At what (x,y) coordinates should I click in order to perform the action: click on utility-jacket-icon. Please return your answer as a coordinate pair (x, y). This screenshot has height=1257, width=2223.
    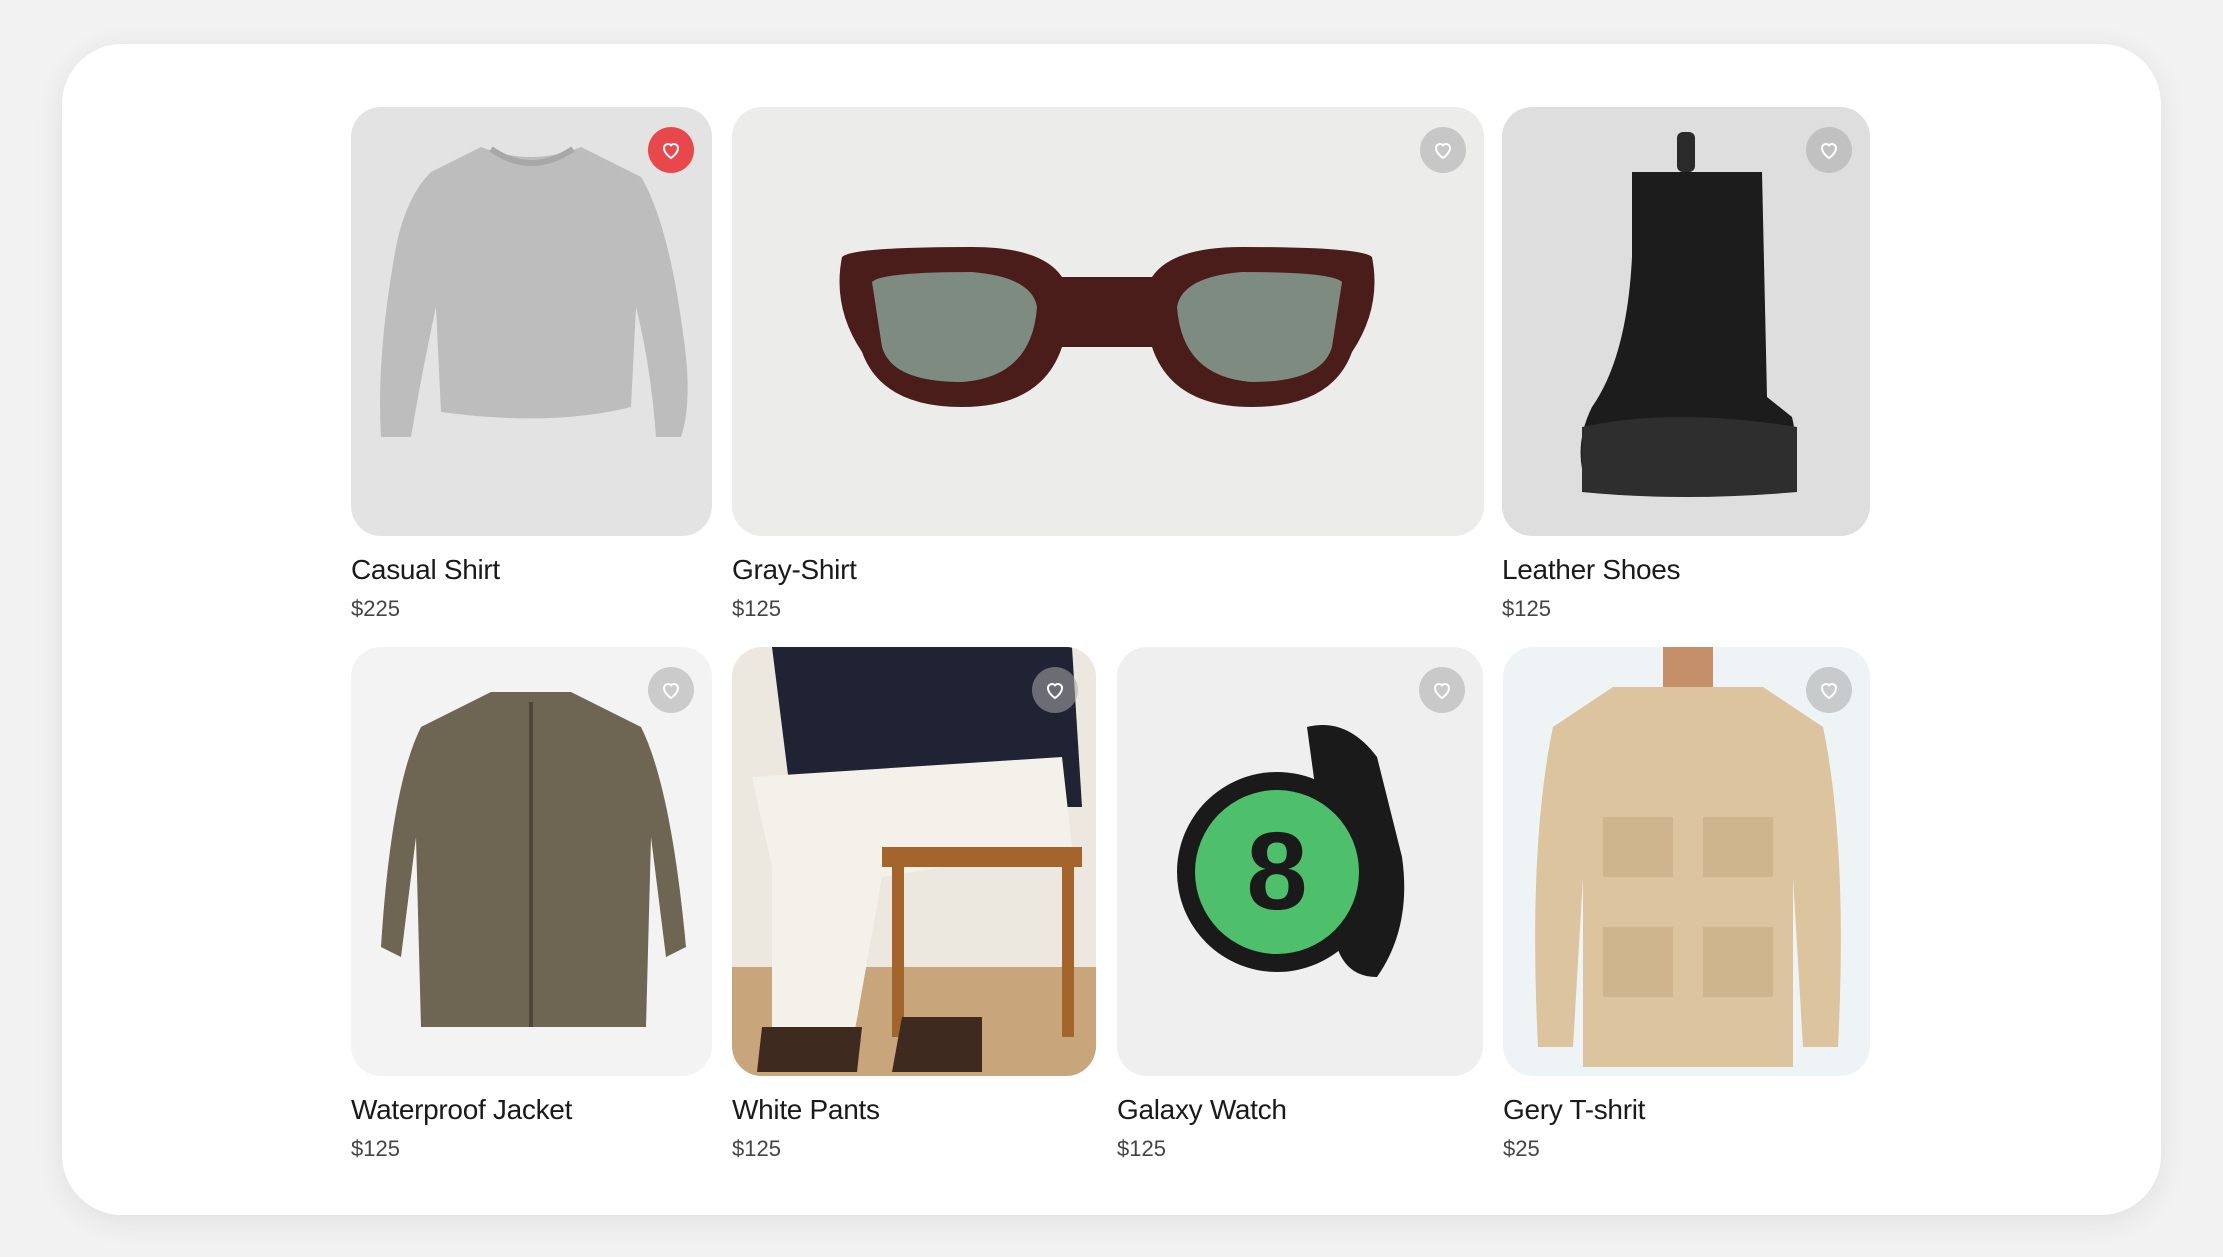
    Looking at the image, I should click on (1688, 857).